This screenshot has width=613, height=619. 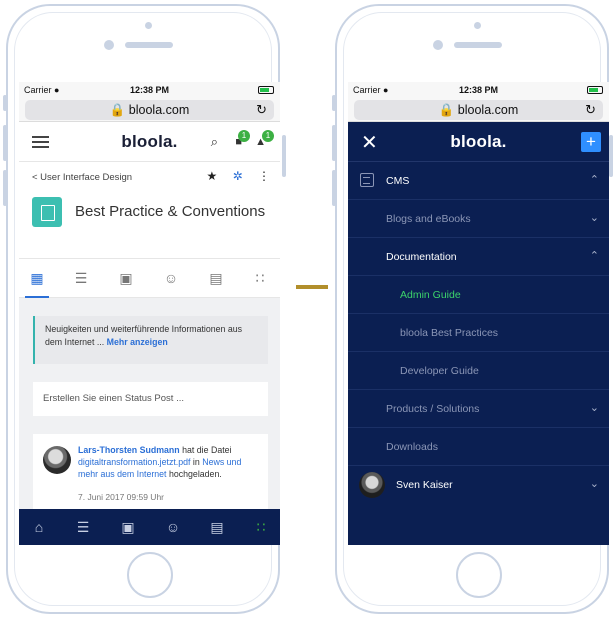 What do you see at coordinates (211, 176) in the screenshot?
I see `star-icon: ★` at bounding box center [211, 176].